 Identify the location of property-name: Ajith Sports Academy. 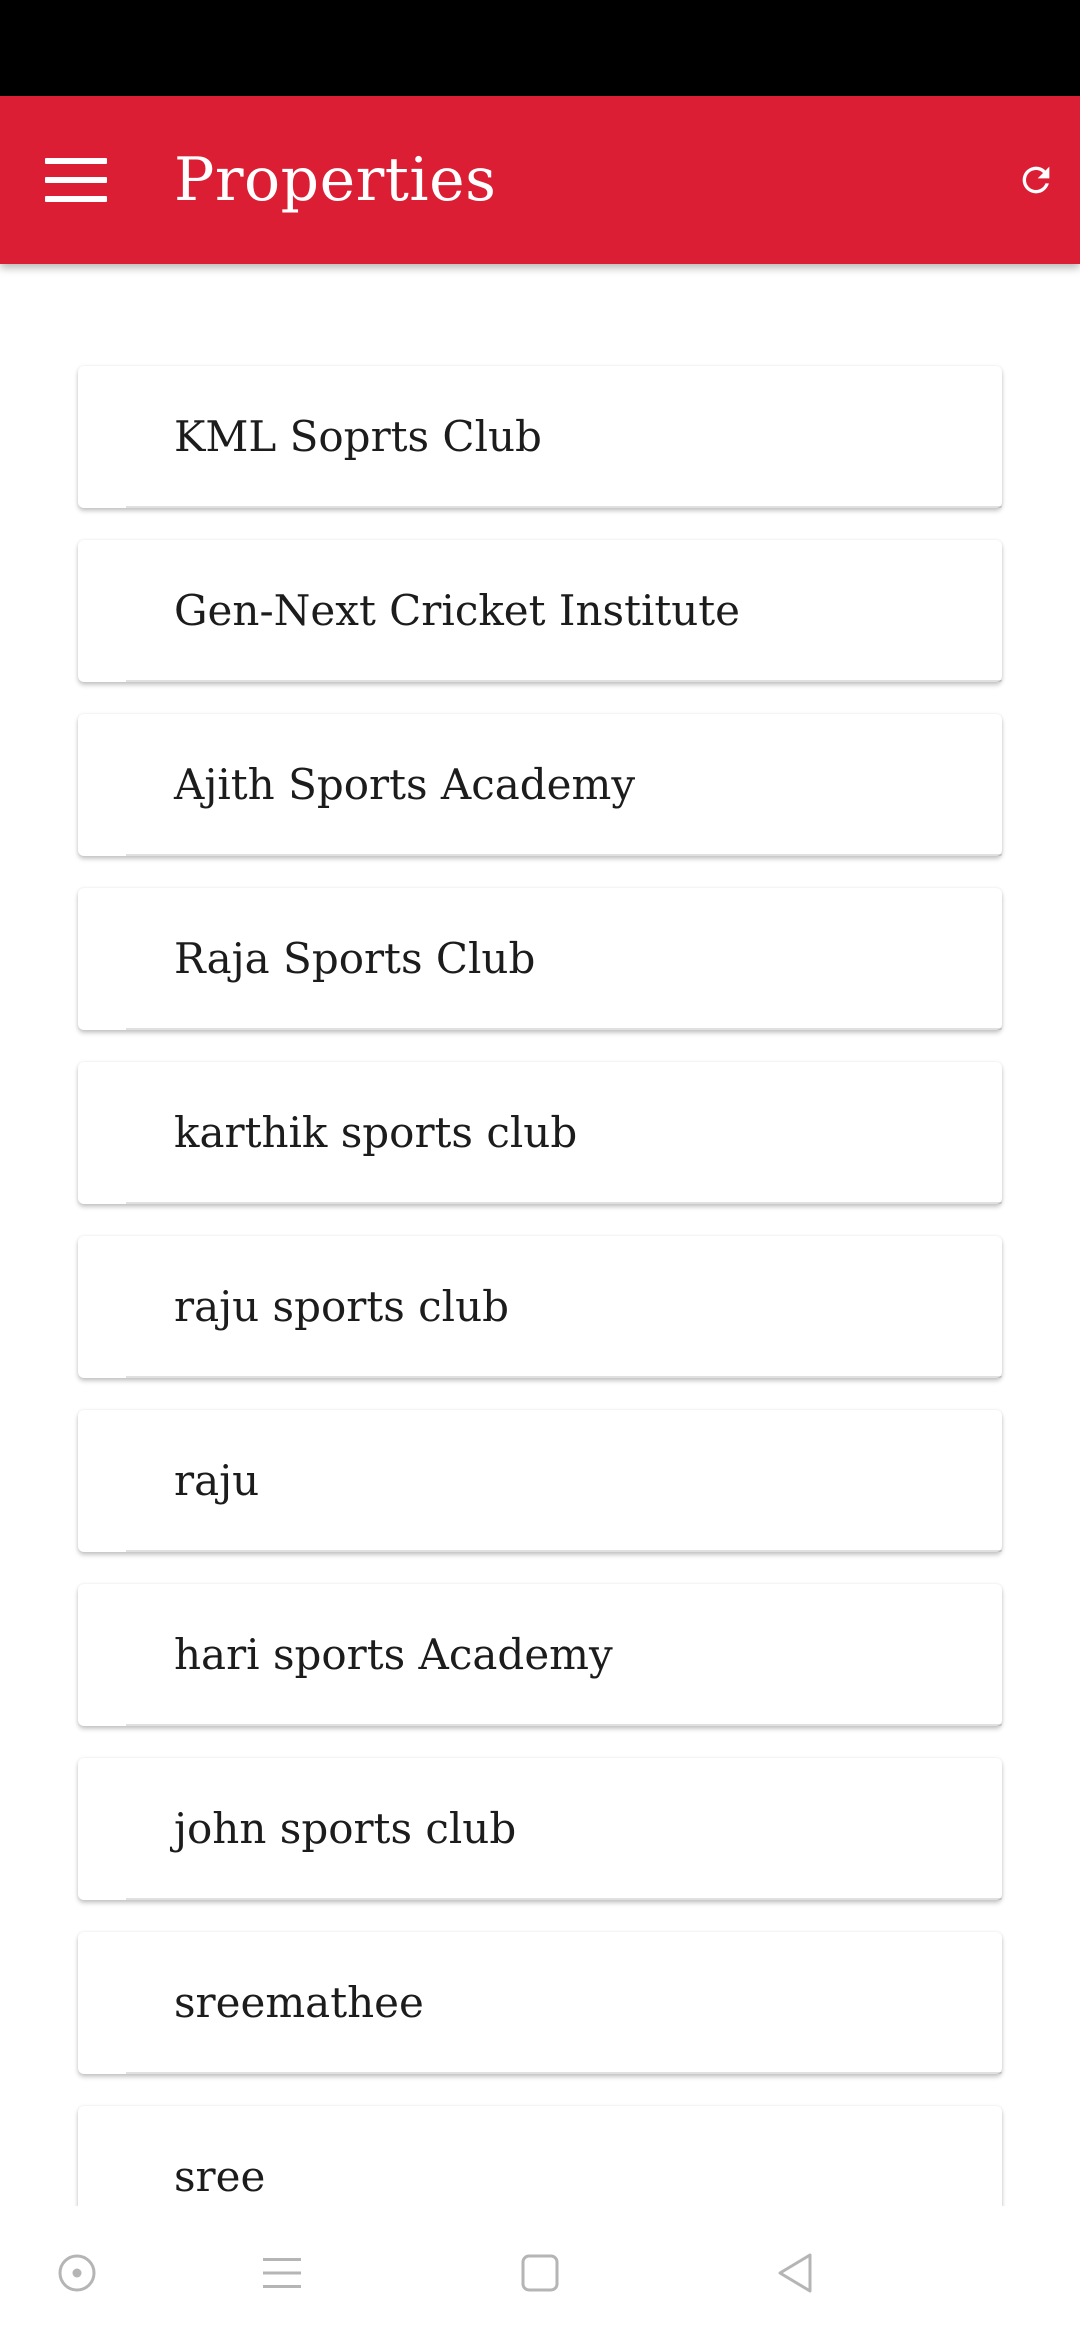
(405, 784).